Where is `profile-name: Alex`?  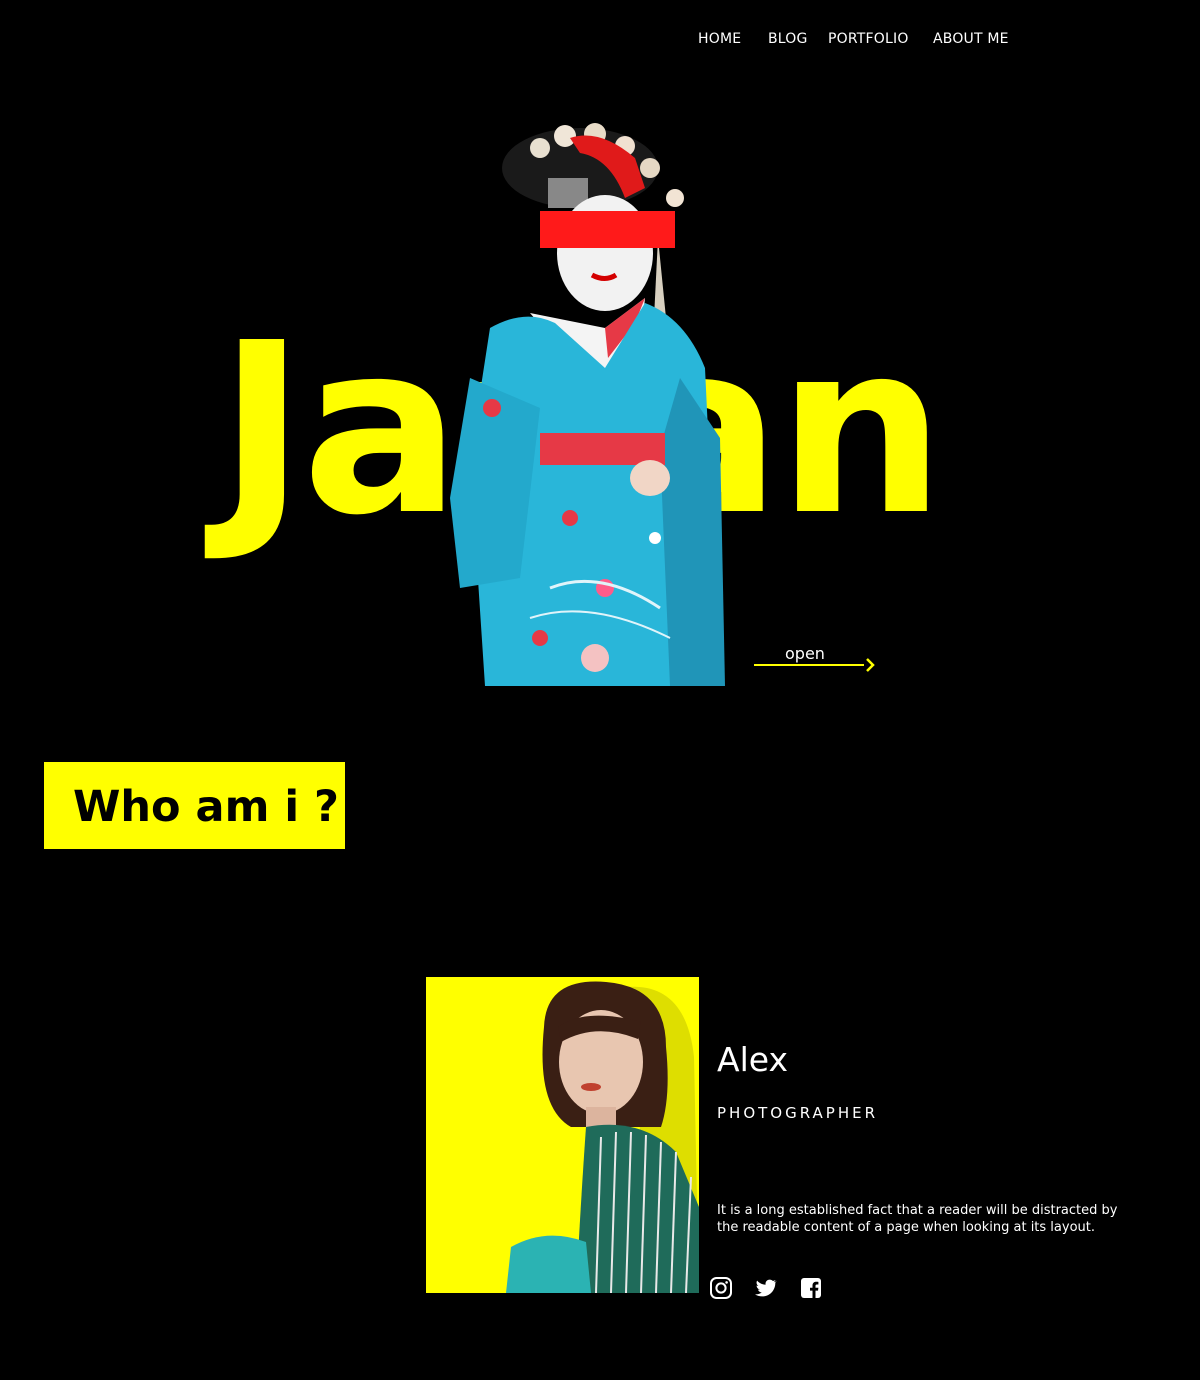
profile-name: Alex is located at coordinates (752, 1059).